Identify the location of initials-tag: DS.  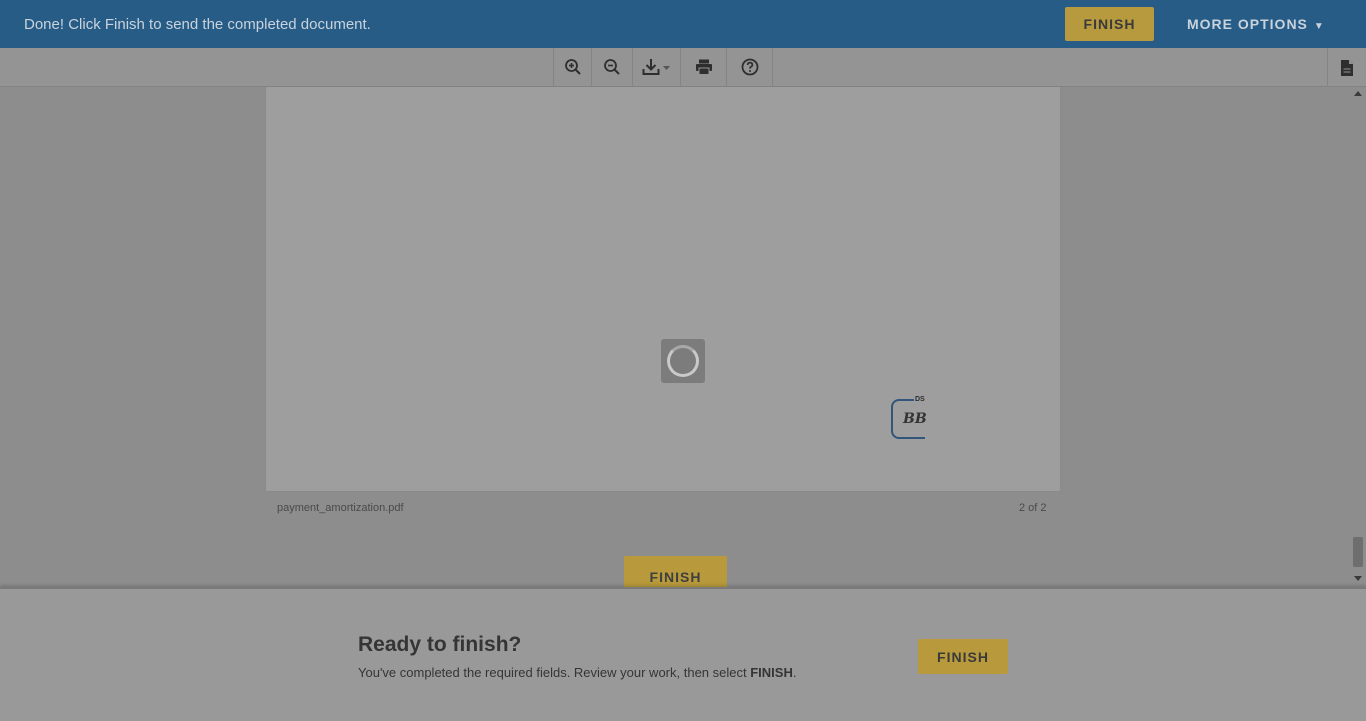
(920, 399).